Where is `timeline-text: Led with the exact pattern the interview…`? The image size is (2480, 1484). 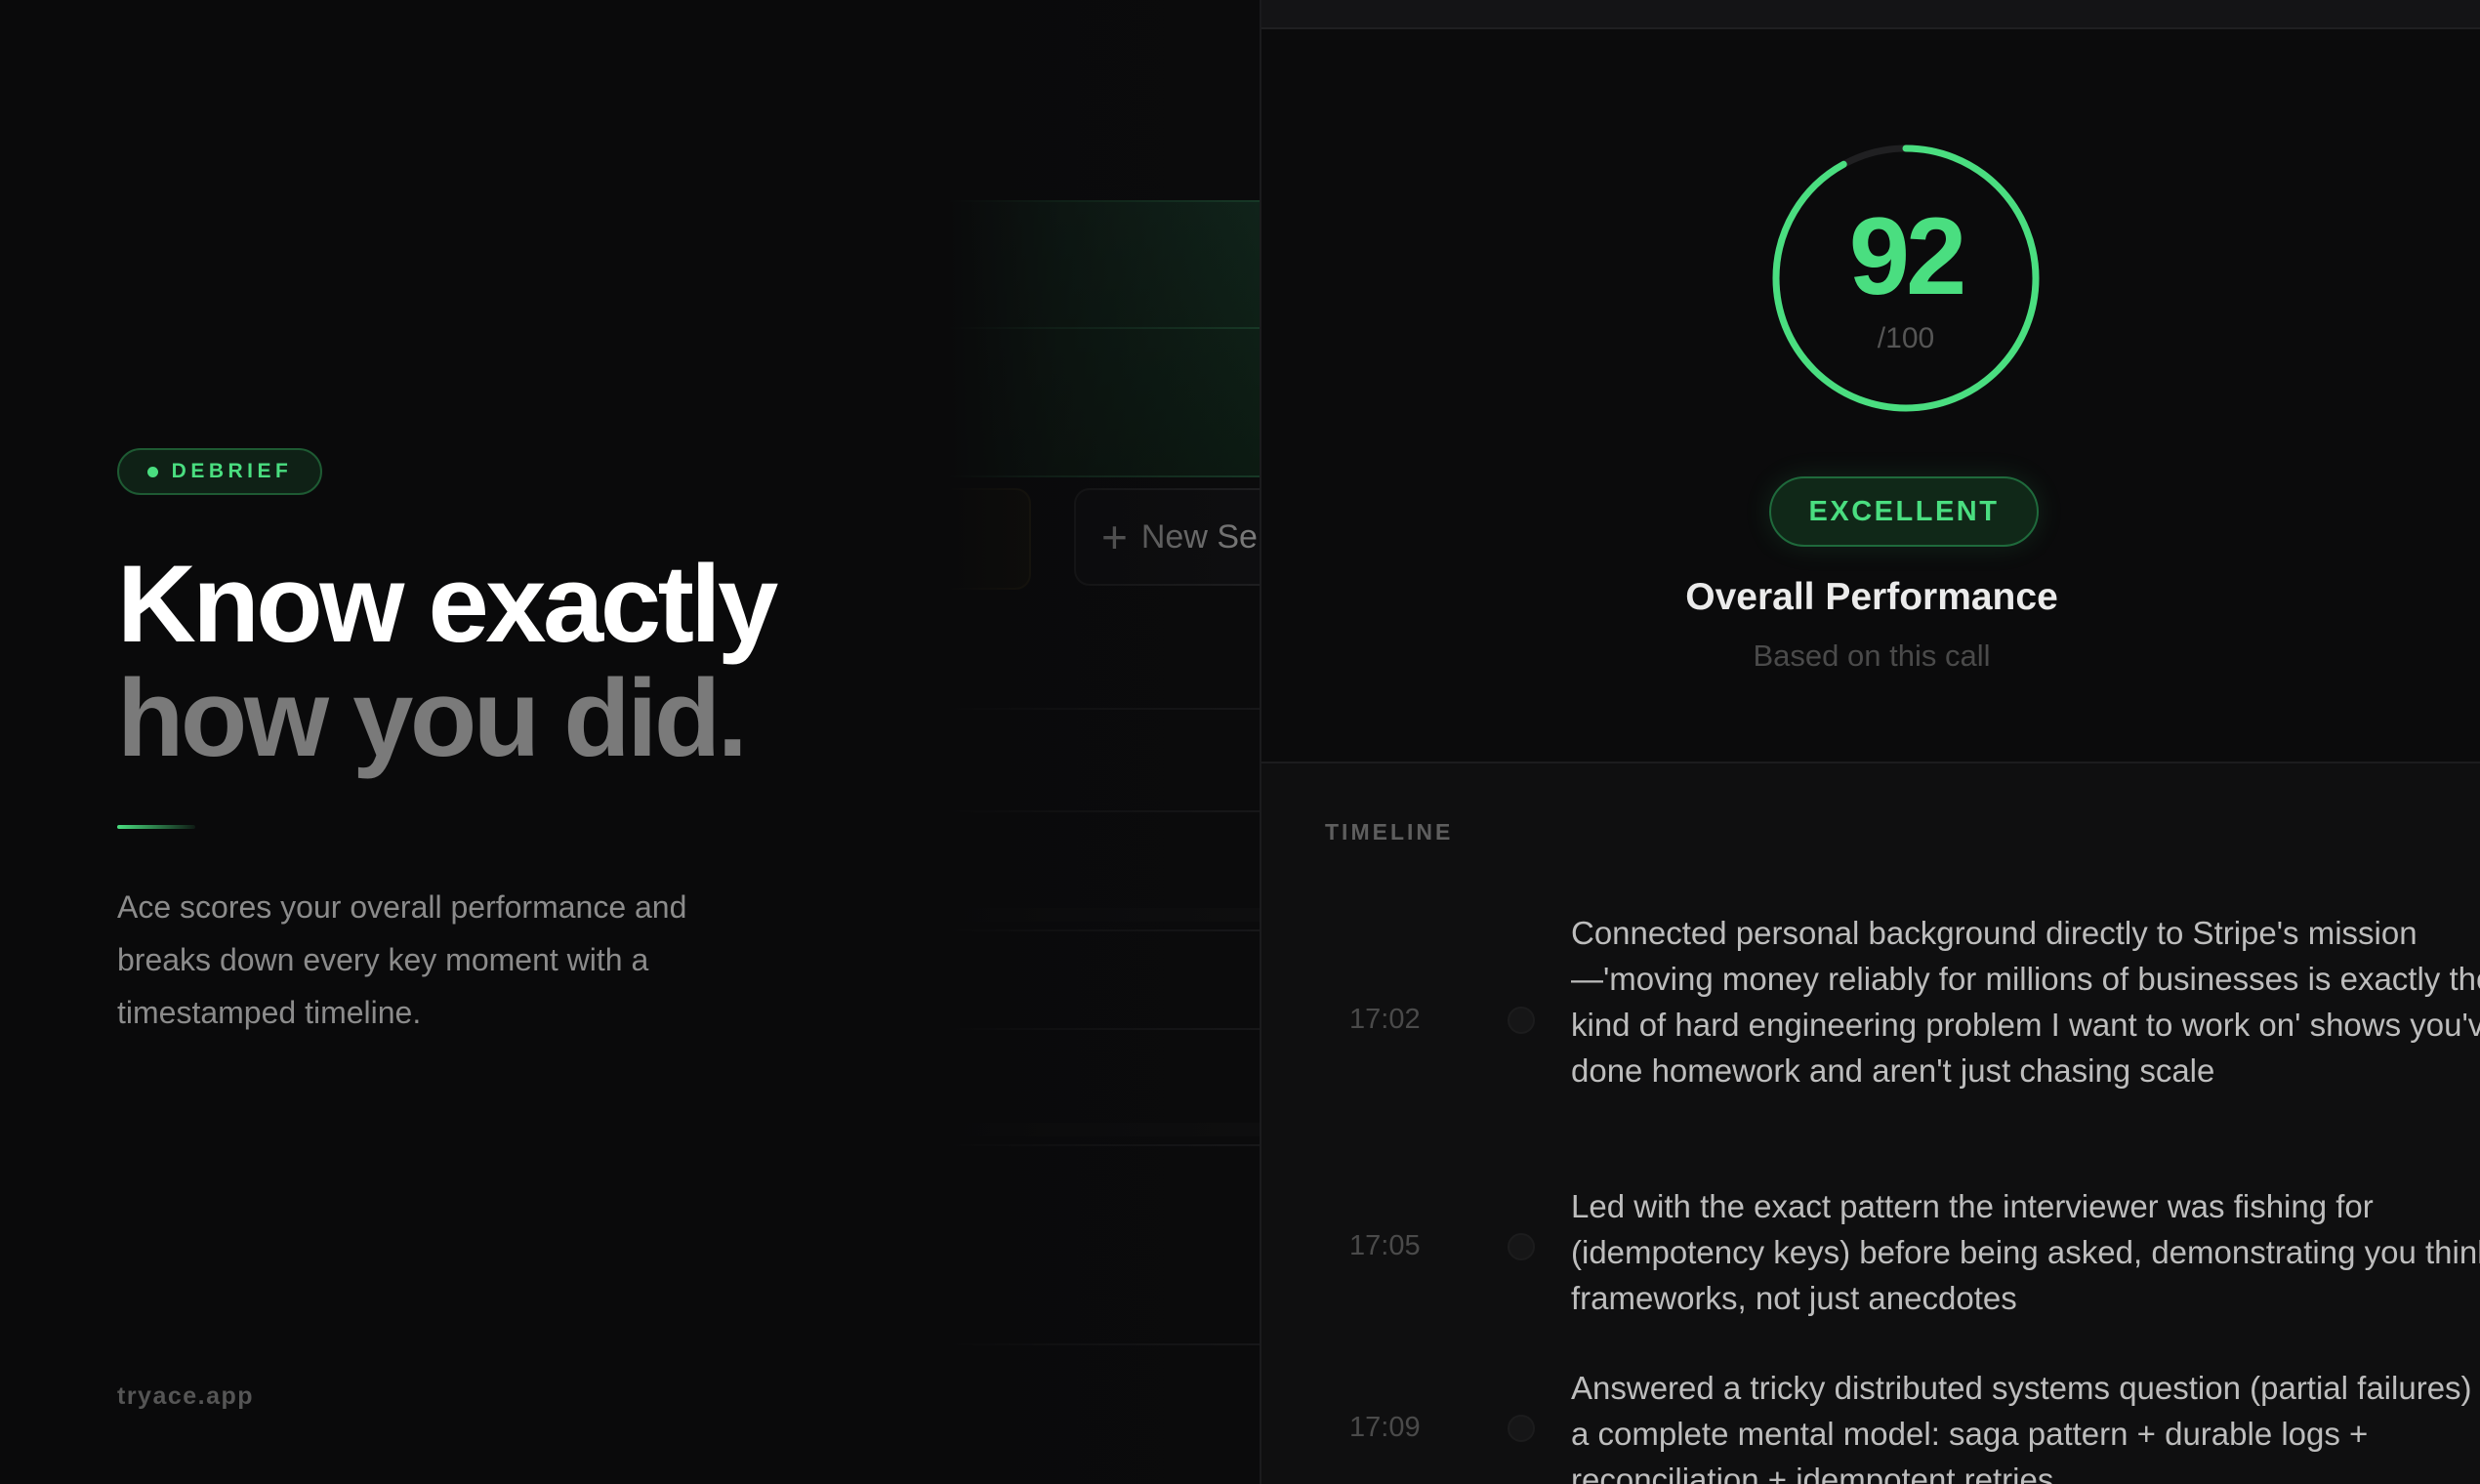 timeline-text: Led with the exact pattern the interview… is located at coordinates (2025, 1252).